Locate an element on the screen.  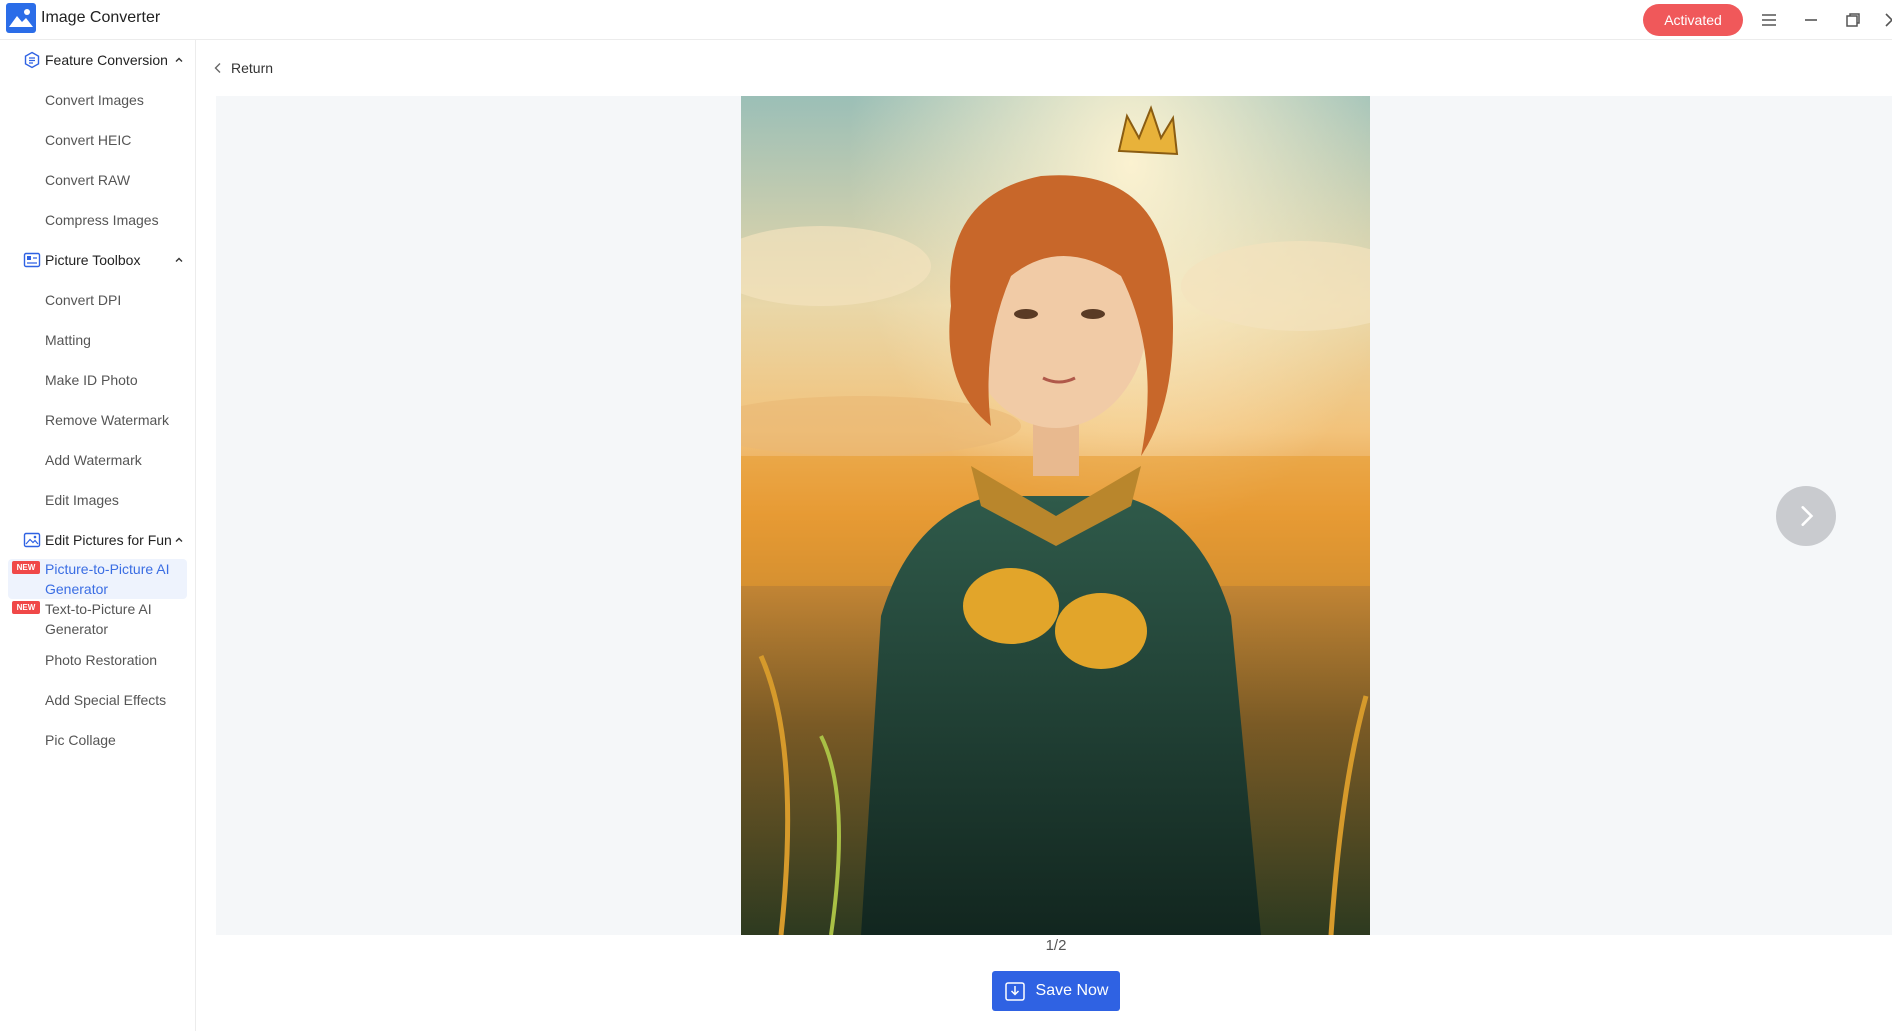
sidebar-item-add-special-effects: Add Special Effects is located at coordinates (97, 700).